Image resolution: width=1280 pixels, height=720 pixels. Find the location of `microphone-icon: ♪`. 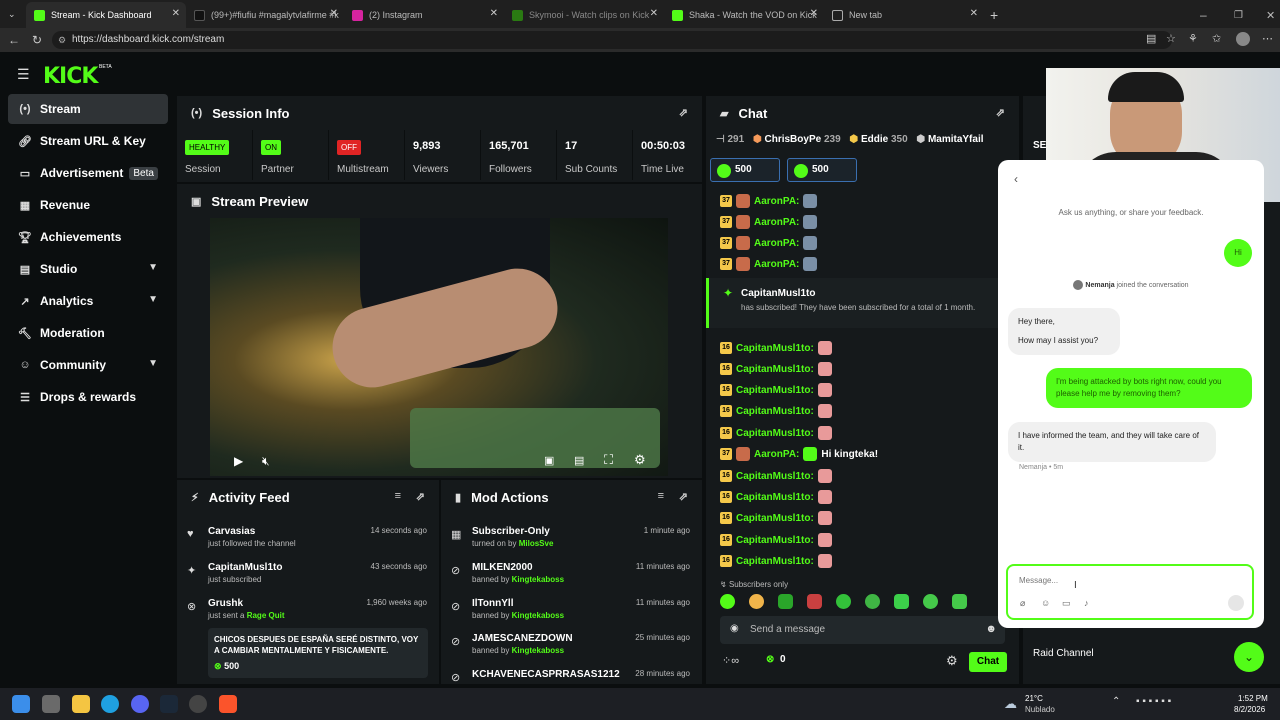

microphone-icon: ♪ is located at coordinates (1086, 603).